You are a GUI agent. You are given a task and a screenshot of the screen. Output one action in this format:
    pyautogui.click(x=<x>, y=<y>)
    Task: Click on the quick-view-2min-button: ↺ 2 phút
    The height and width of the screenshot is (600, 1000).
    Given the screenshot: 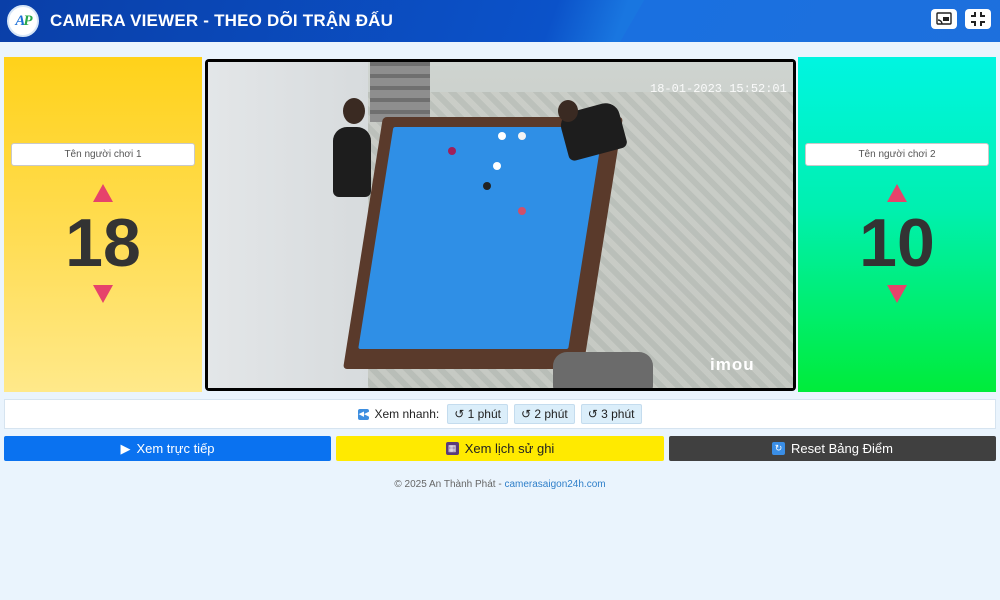 What is the action you would take?
    pyautogui.click(x=544, y=414)
    